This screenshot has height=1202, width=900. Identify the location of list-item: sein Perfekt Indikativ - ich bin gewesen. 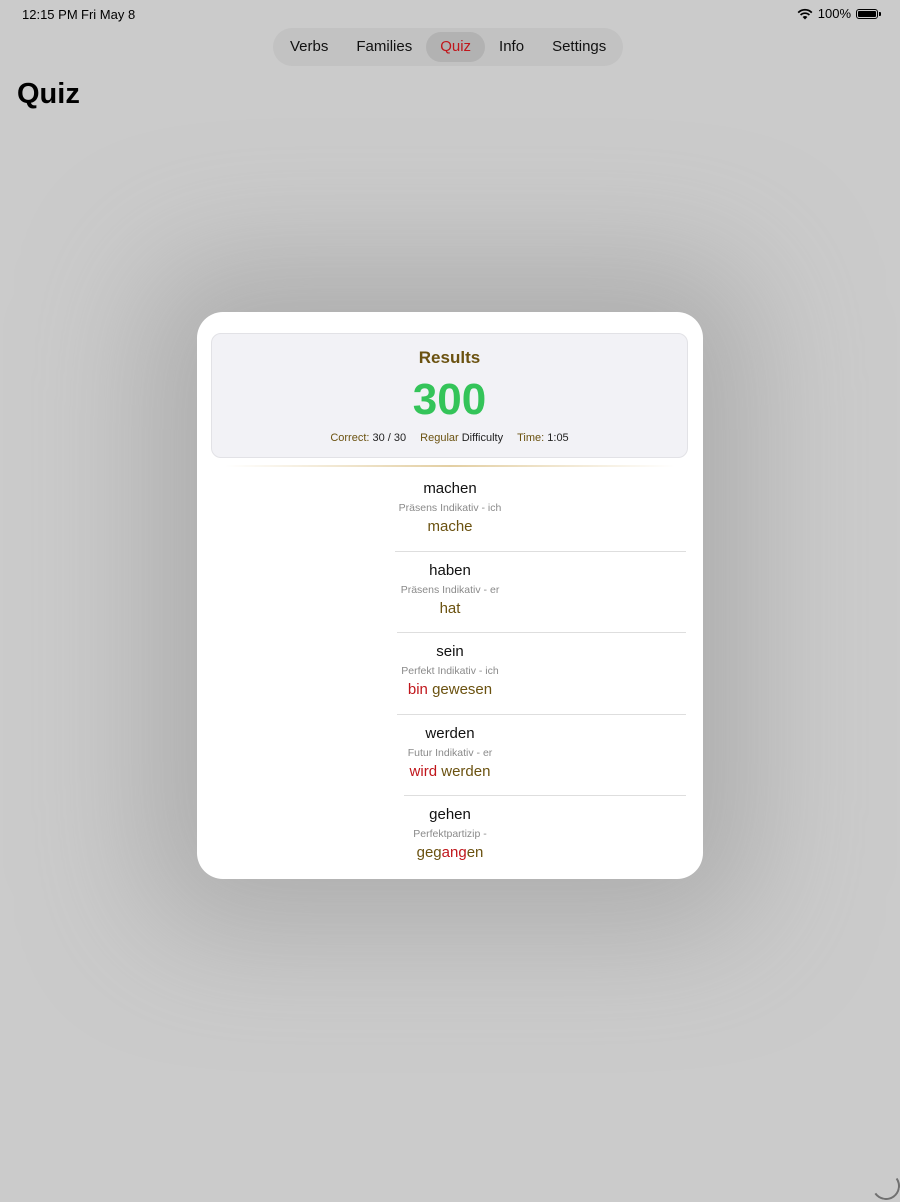
(450, 674).